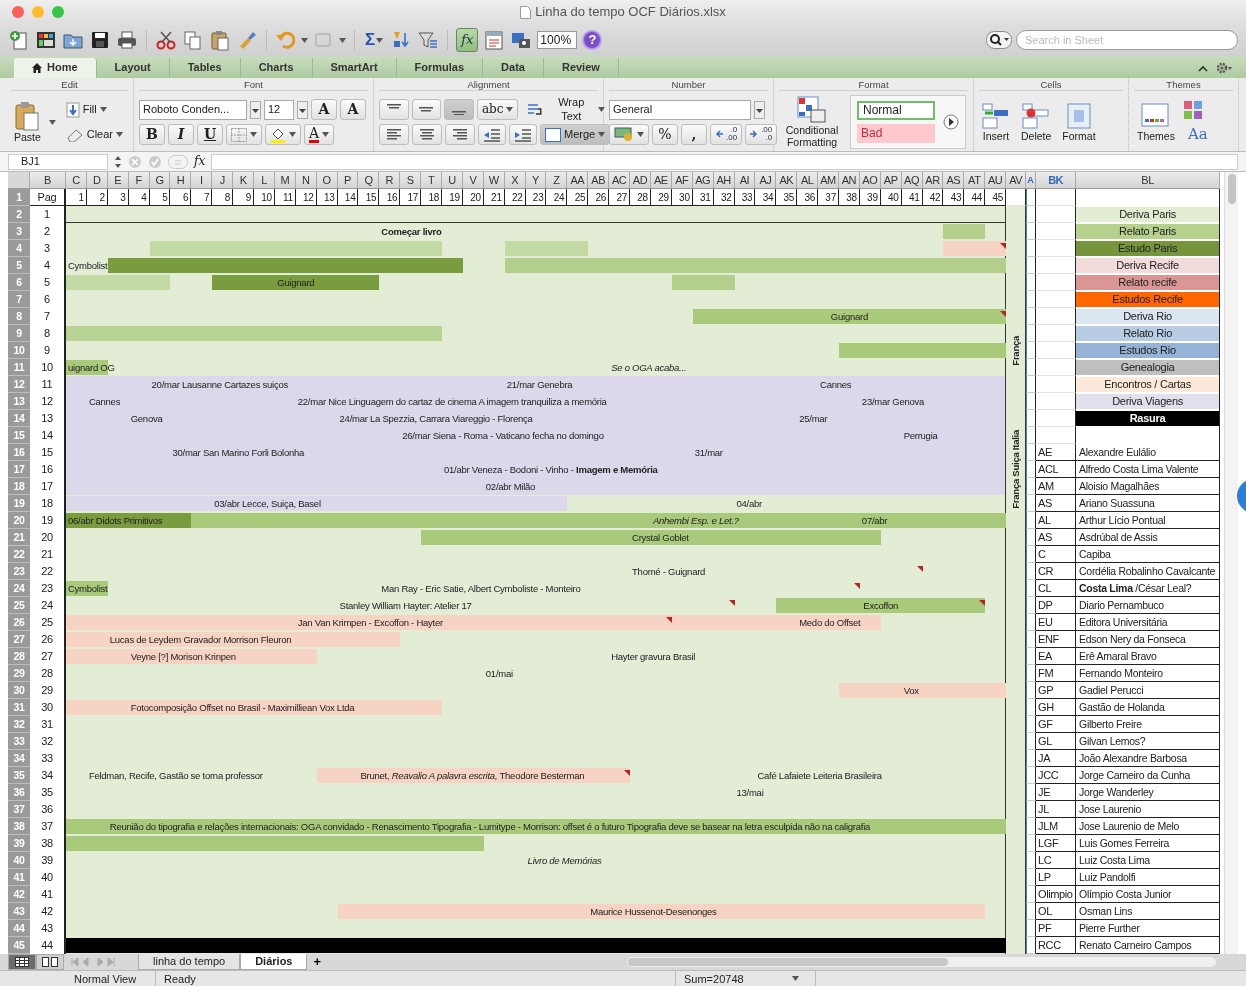 This screenshot has width=1246, height=986. Describe the element at coordinates (665, 134) in the screenshot. I see `percent-button: %` at that location.